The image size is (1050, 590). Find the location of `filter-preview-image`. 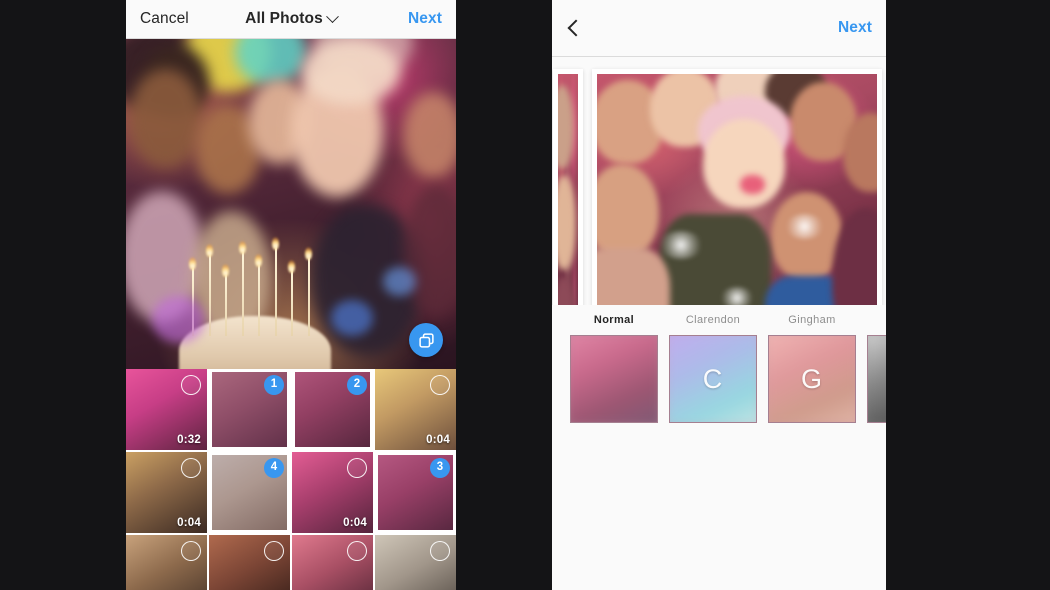

filter-preview-image is located at coordinates (614, 379).